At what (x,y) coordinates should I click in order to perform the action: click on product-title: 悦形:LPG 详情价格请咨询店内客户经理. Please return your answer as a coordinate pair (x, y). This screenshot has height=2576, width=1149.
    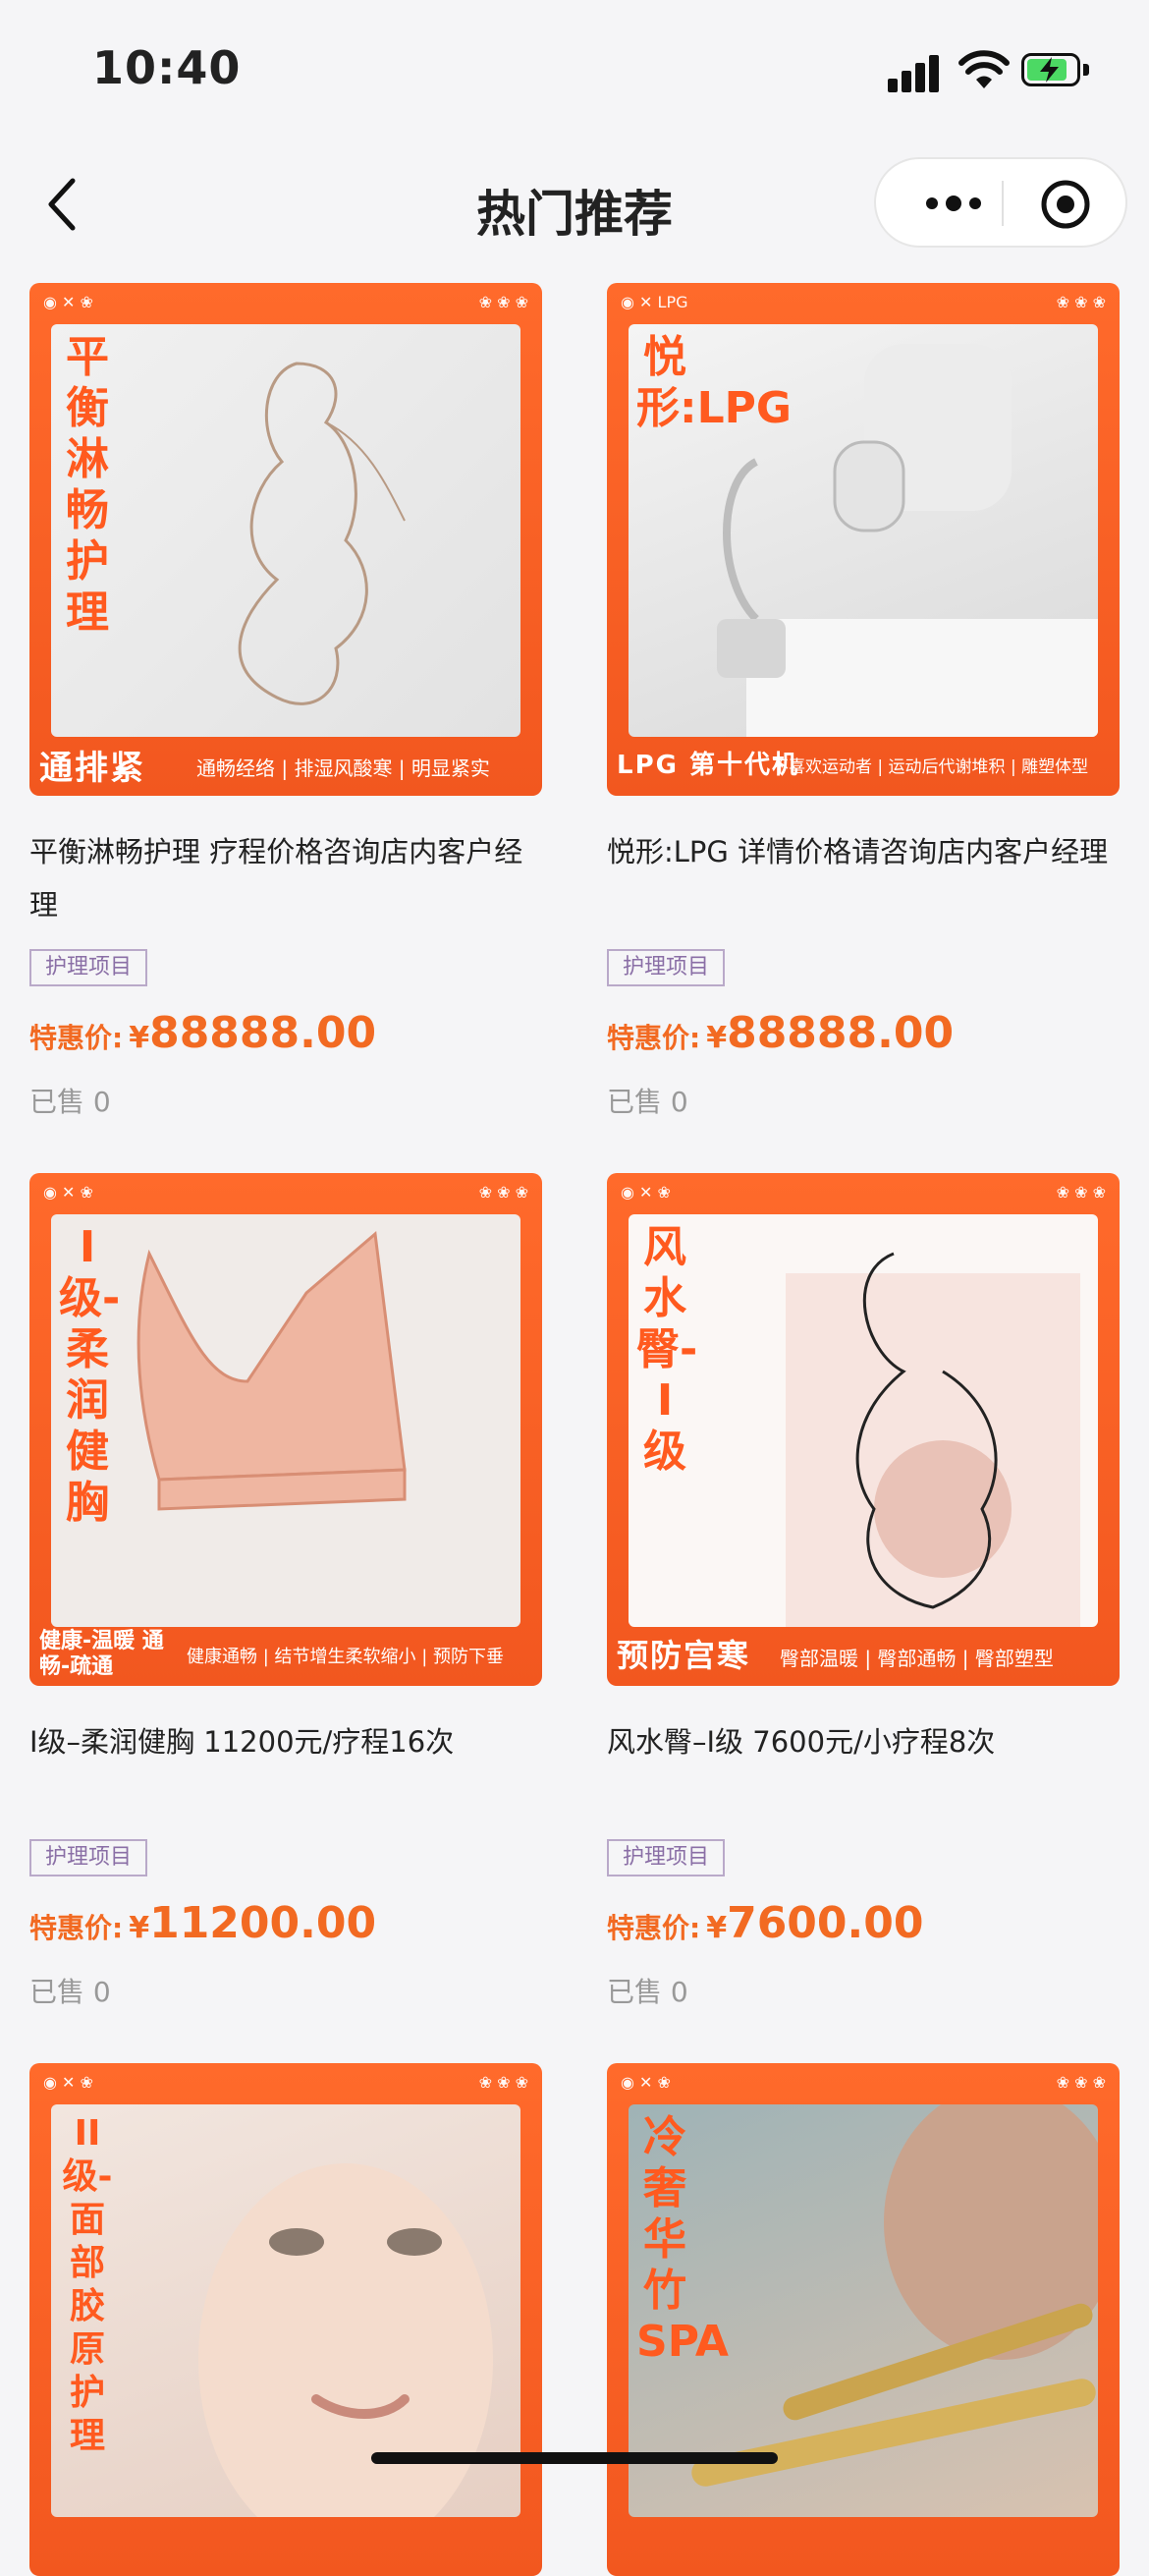
    Looking at the image, I should click on (863, 851).